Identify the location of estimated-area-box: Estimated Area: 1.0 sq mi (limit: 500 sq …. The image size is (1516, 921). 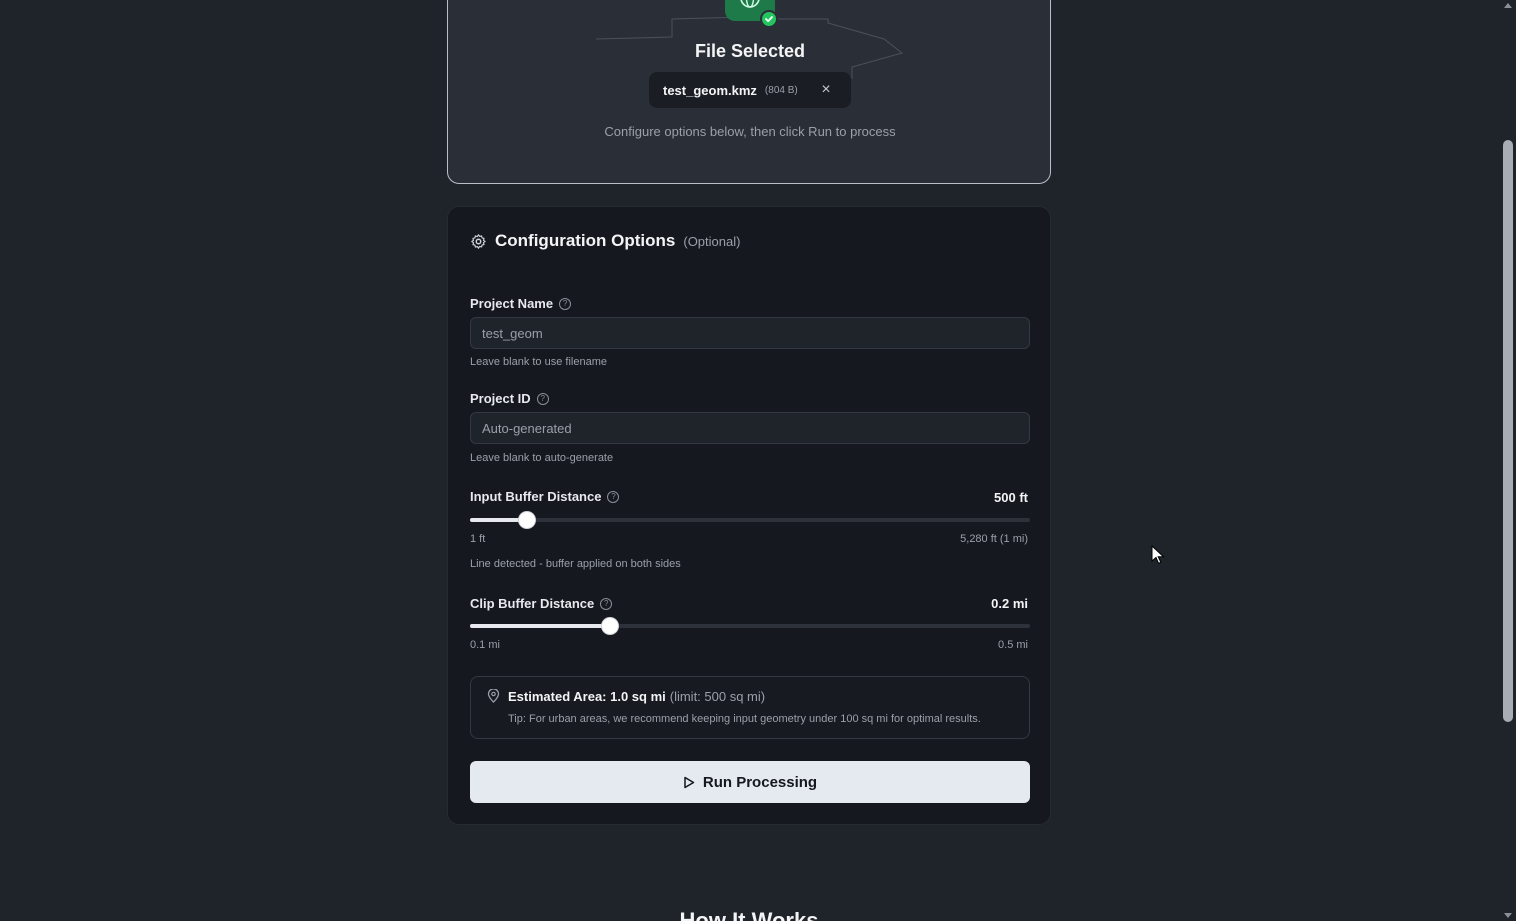
(750, 707).